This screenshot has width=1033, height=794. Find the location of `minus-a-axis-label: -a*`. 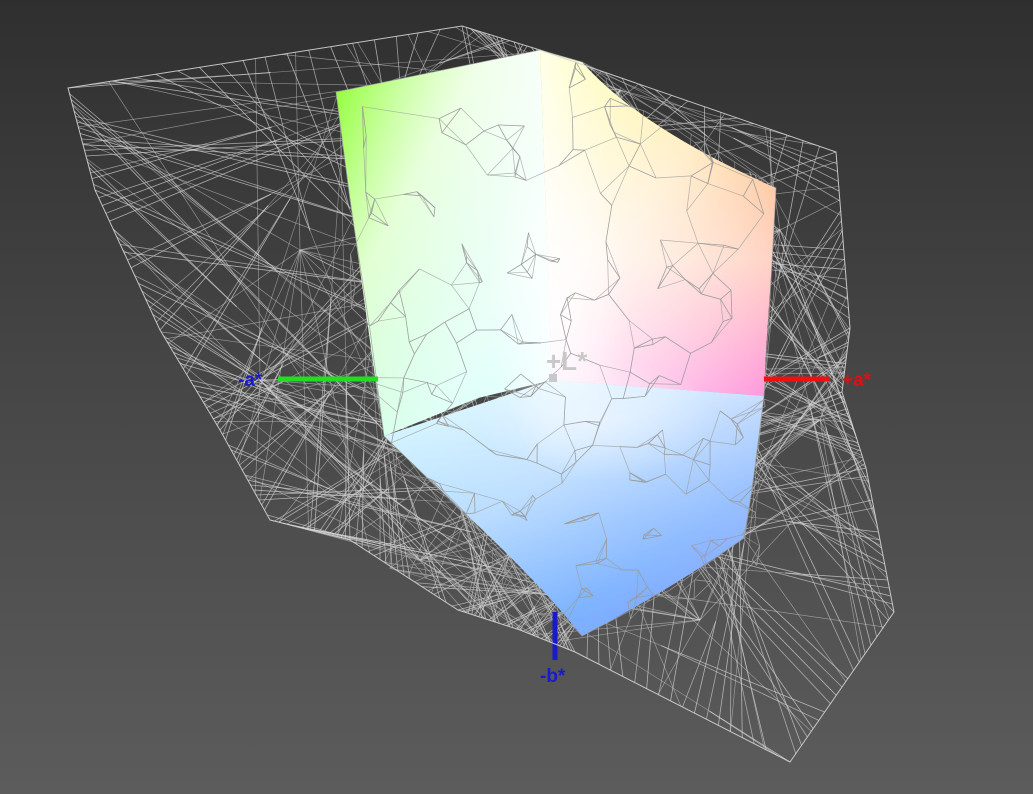

minus-a-axis-label: -a* is located at coordinates (250, 380).